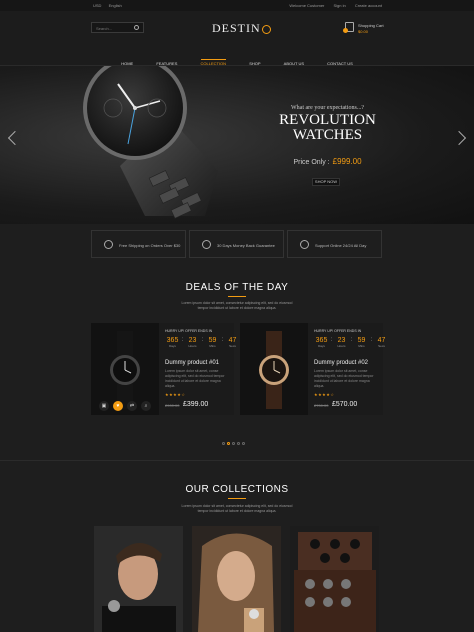 This screenshot has width=474, height=632. I want to click on new-price: £399.00, so click(196, 404).